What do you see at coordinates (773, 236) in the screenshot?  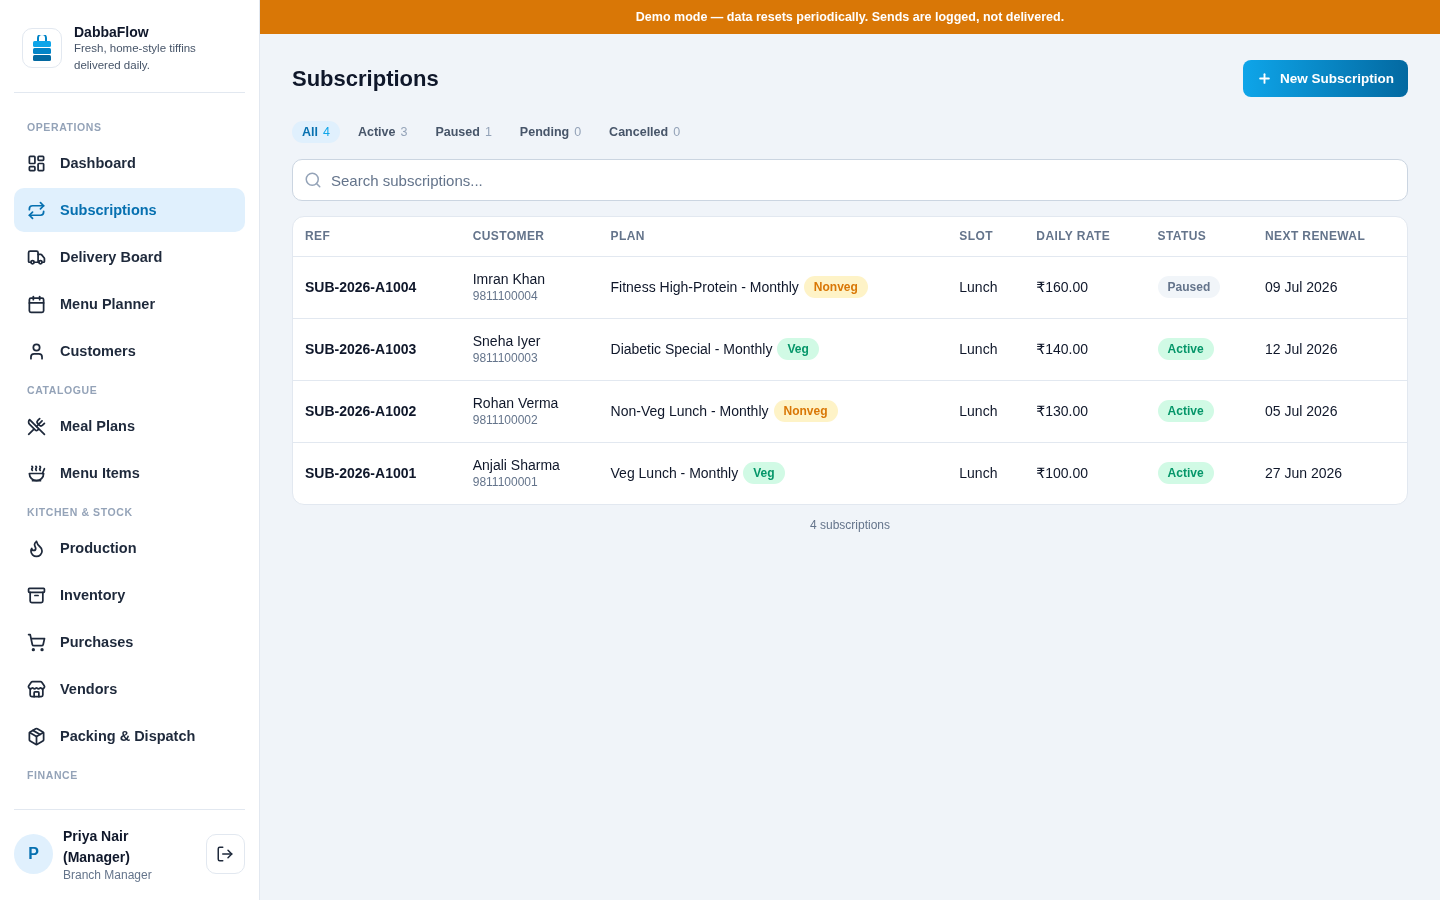 I see `column-header: PLAN` at bounding box center [773, 236].